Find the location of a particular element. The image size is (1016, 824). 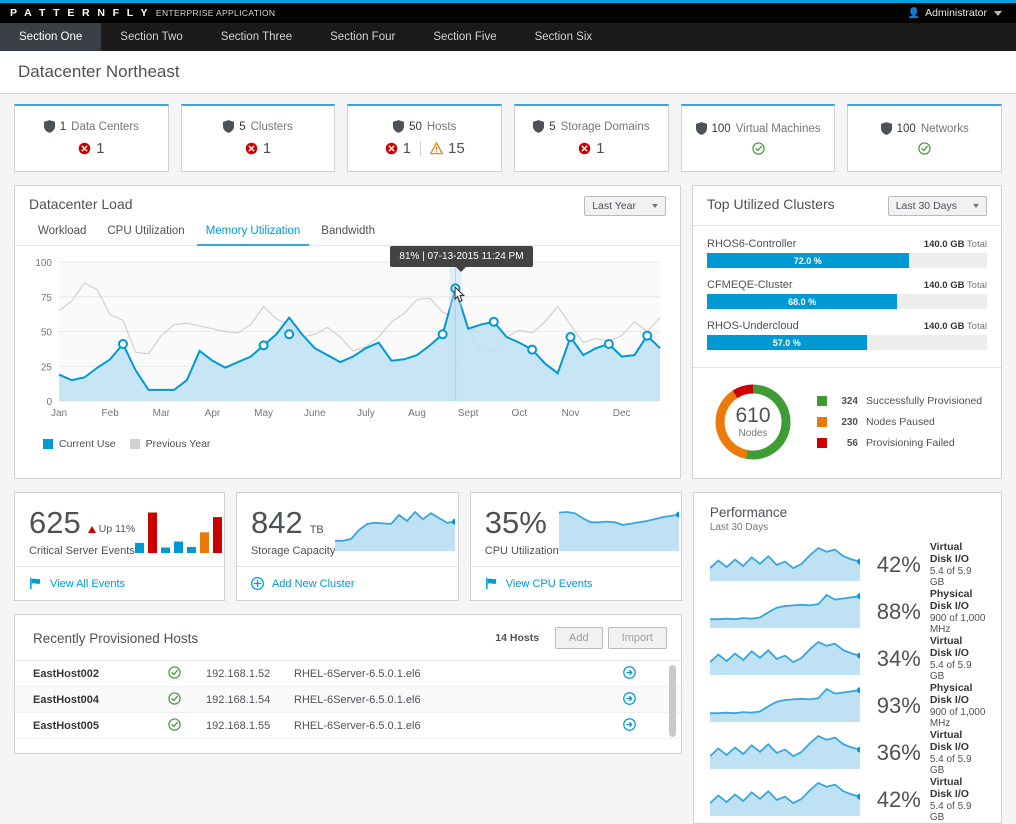

aggregate-card-networks: 100 Networks is located at coordinates (925, 138).